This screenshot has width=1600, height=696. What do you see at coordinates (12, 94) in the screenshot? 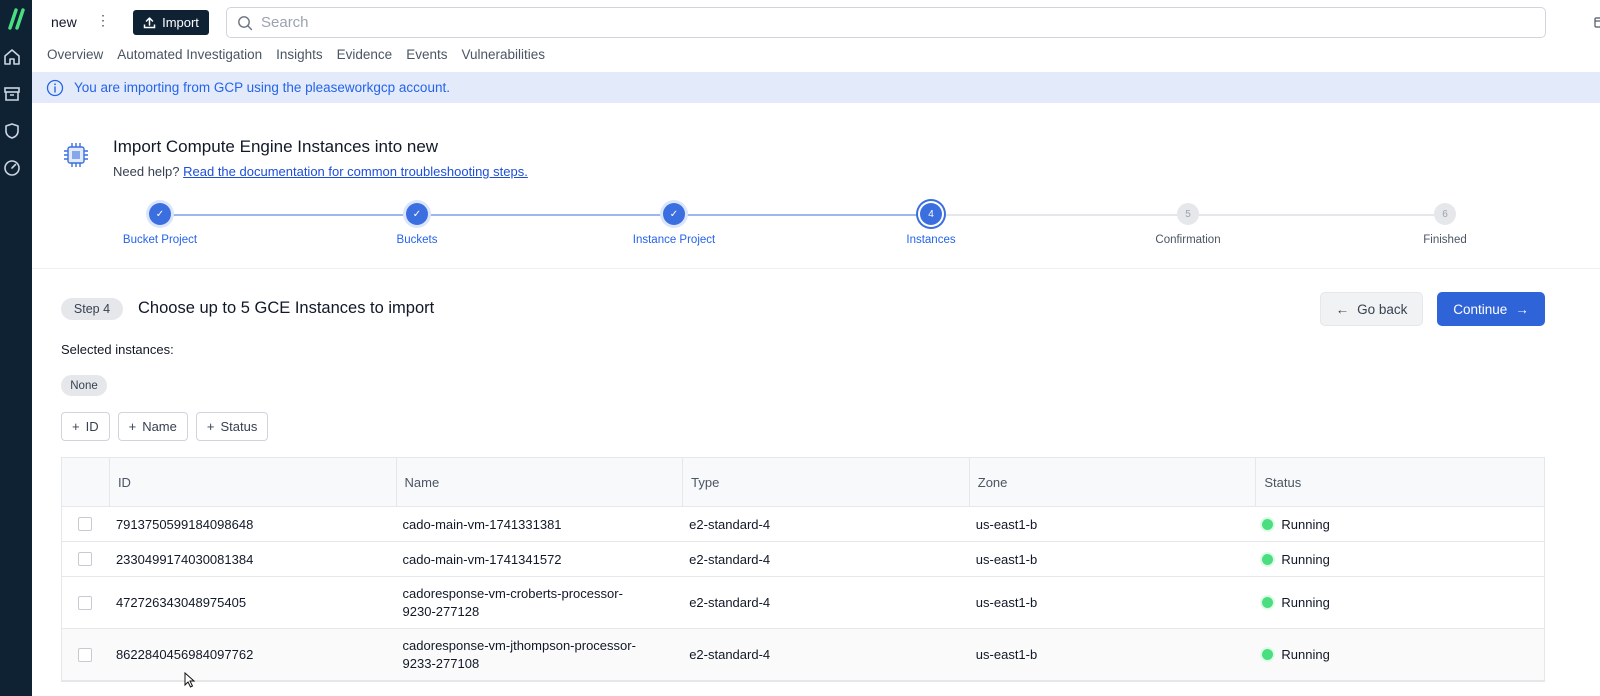
I see `archive-icon` at bounding box center [12, 94].